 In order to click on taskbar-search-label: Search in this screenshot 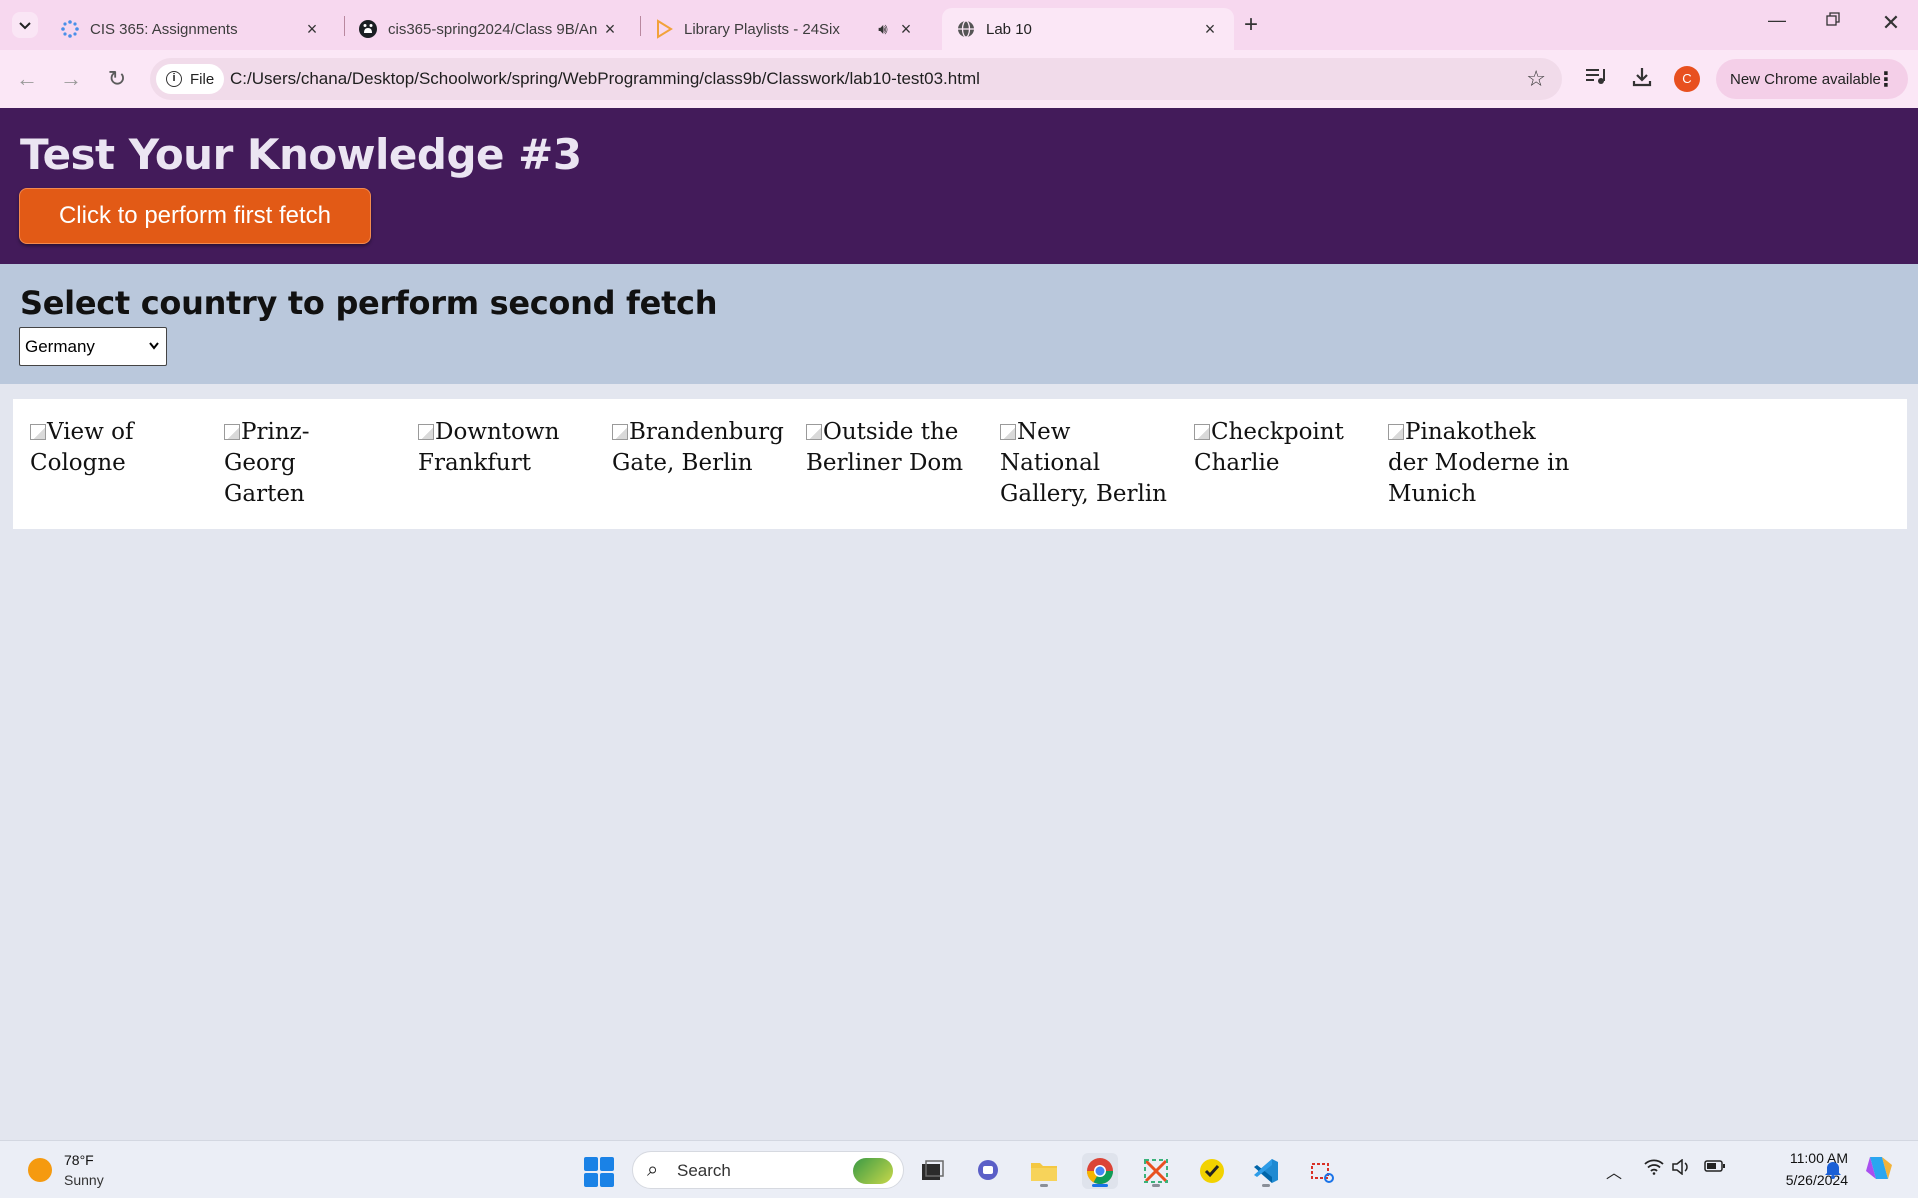, I will do `click(704, 1170)`.